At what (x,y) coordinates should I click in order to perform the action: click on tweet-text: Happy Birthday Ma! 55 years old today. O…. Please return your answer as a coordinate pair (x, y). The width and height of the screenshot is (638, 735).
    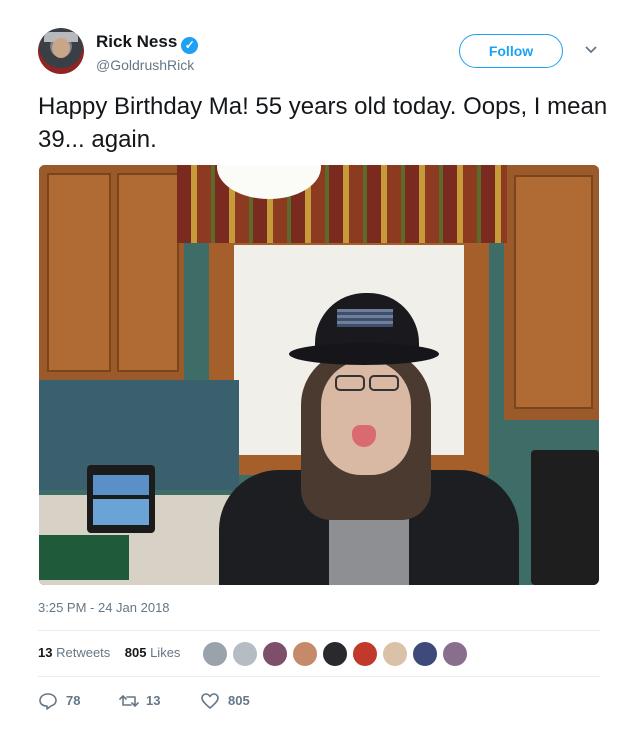
    Looking at the image, I should click on (323, 123).